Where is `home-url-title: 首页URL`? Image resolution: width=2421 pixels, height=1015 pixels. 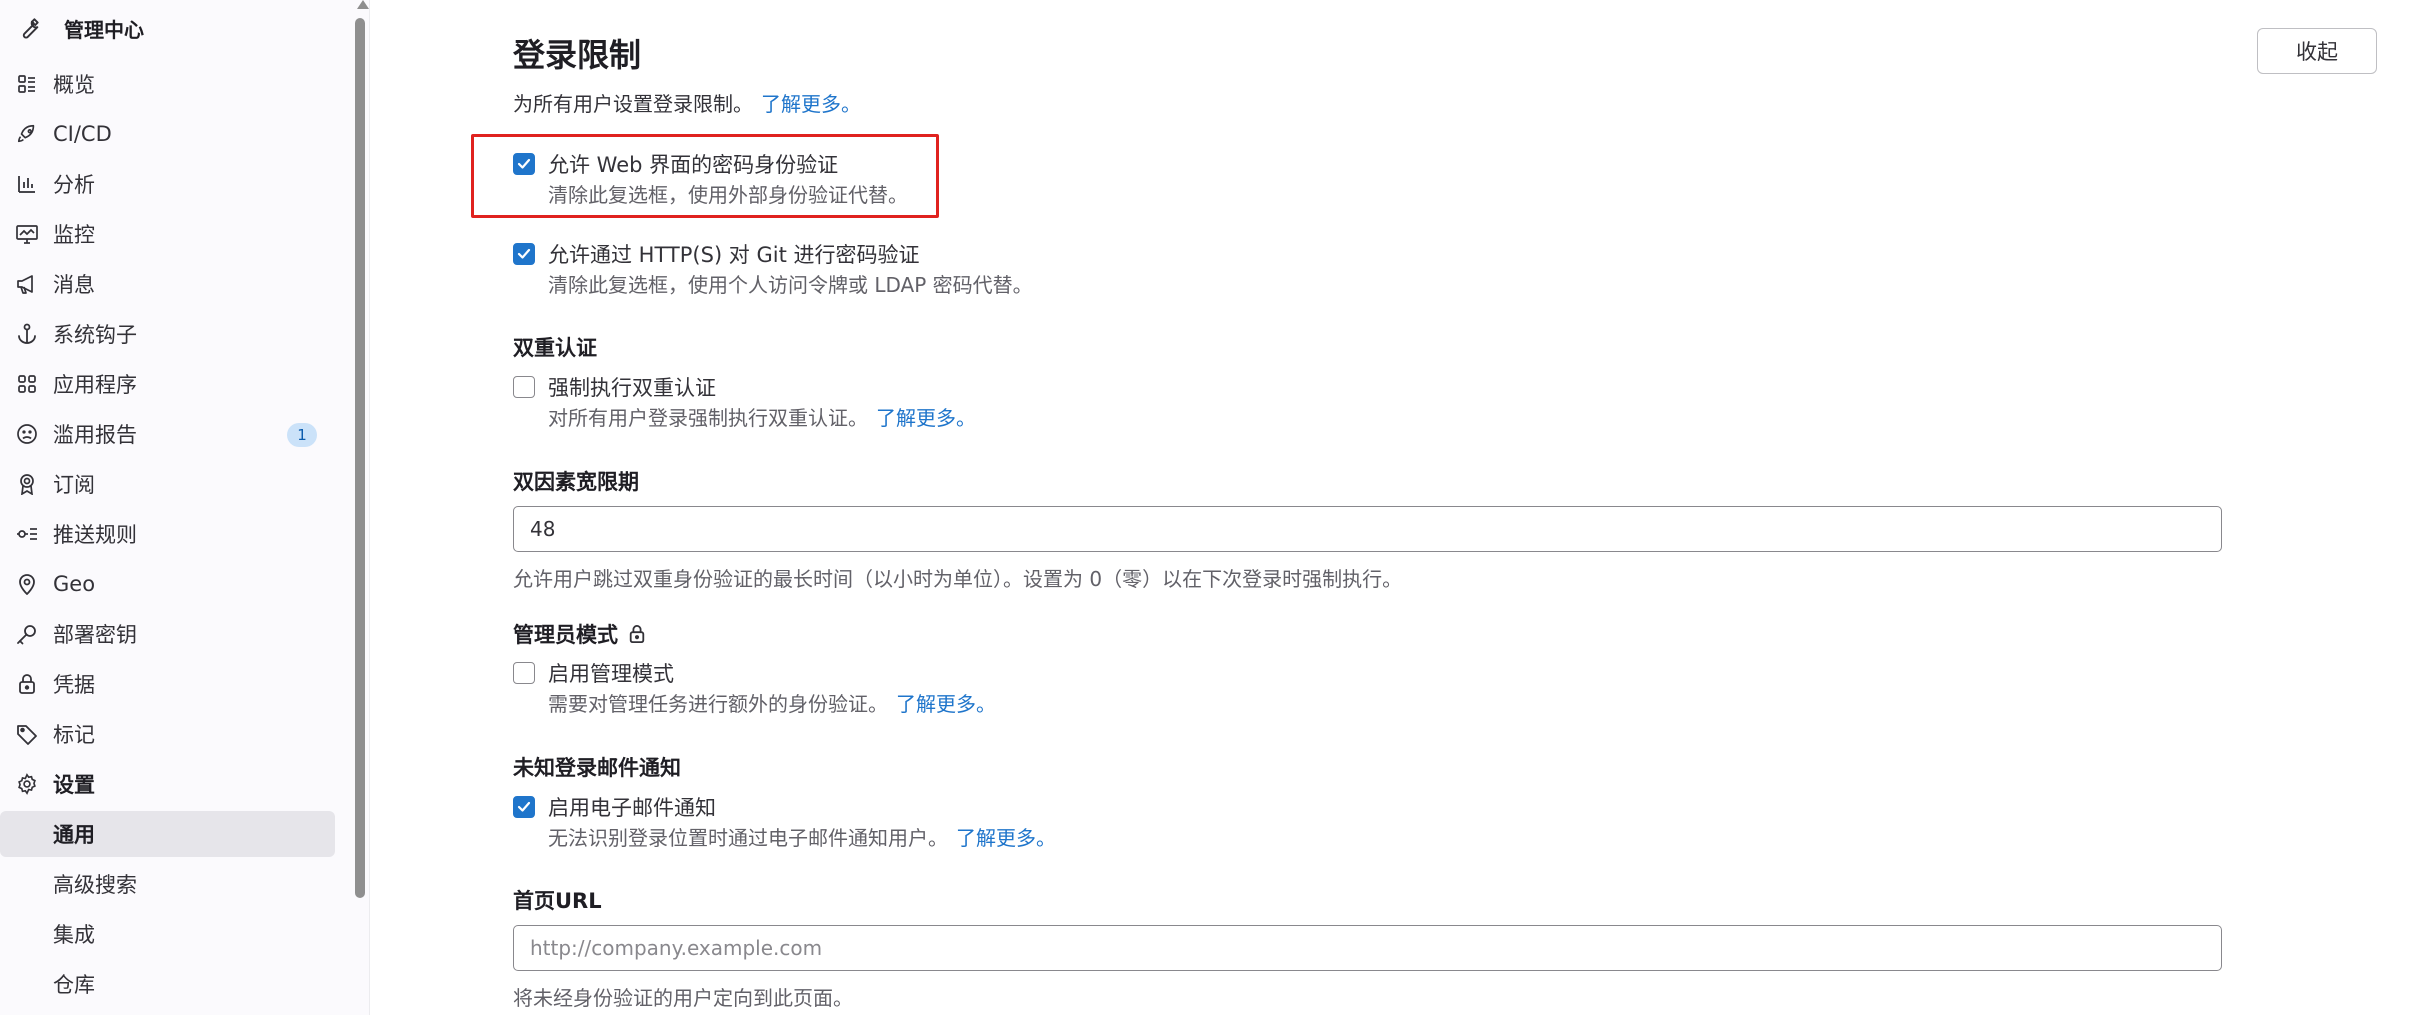 home-url-title: 首页URL is located at coordinates (557, 901).